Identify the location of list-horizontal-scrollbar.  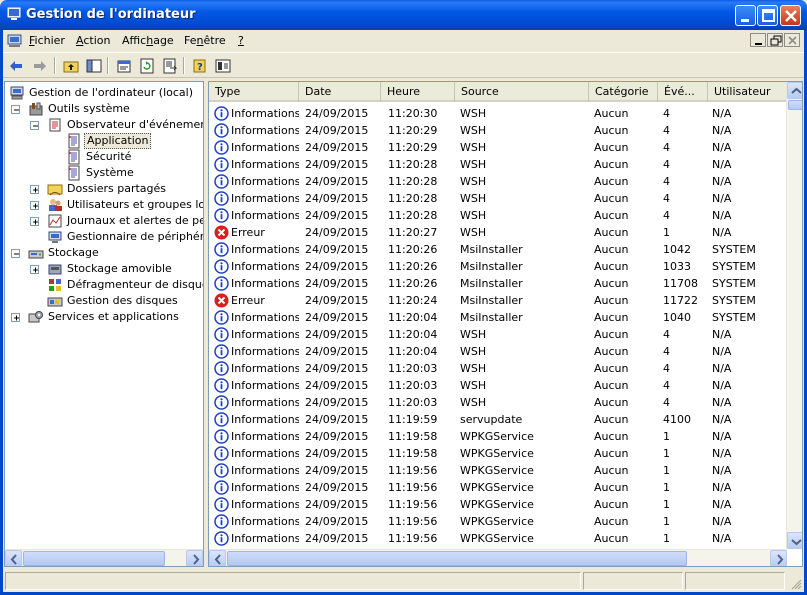
(498, 557).